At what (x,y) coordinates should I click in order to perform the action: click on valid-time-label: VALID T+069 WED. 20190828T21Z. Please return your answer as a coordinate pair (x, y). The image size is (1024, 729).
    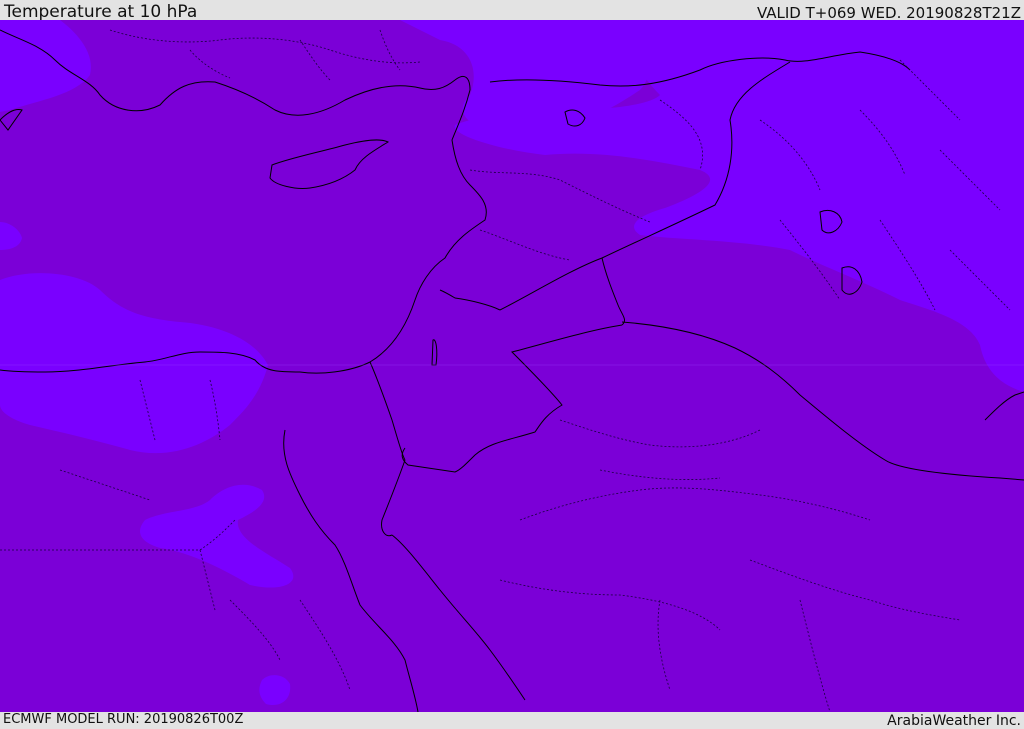
    Looking at the image, I should click on (888, 13).